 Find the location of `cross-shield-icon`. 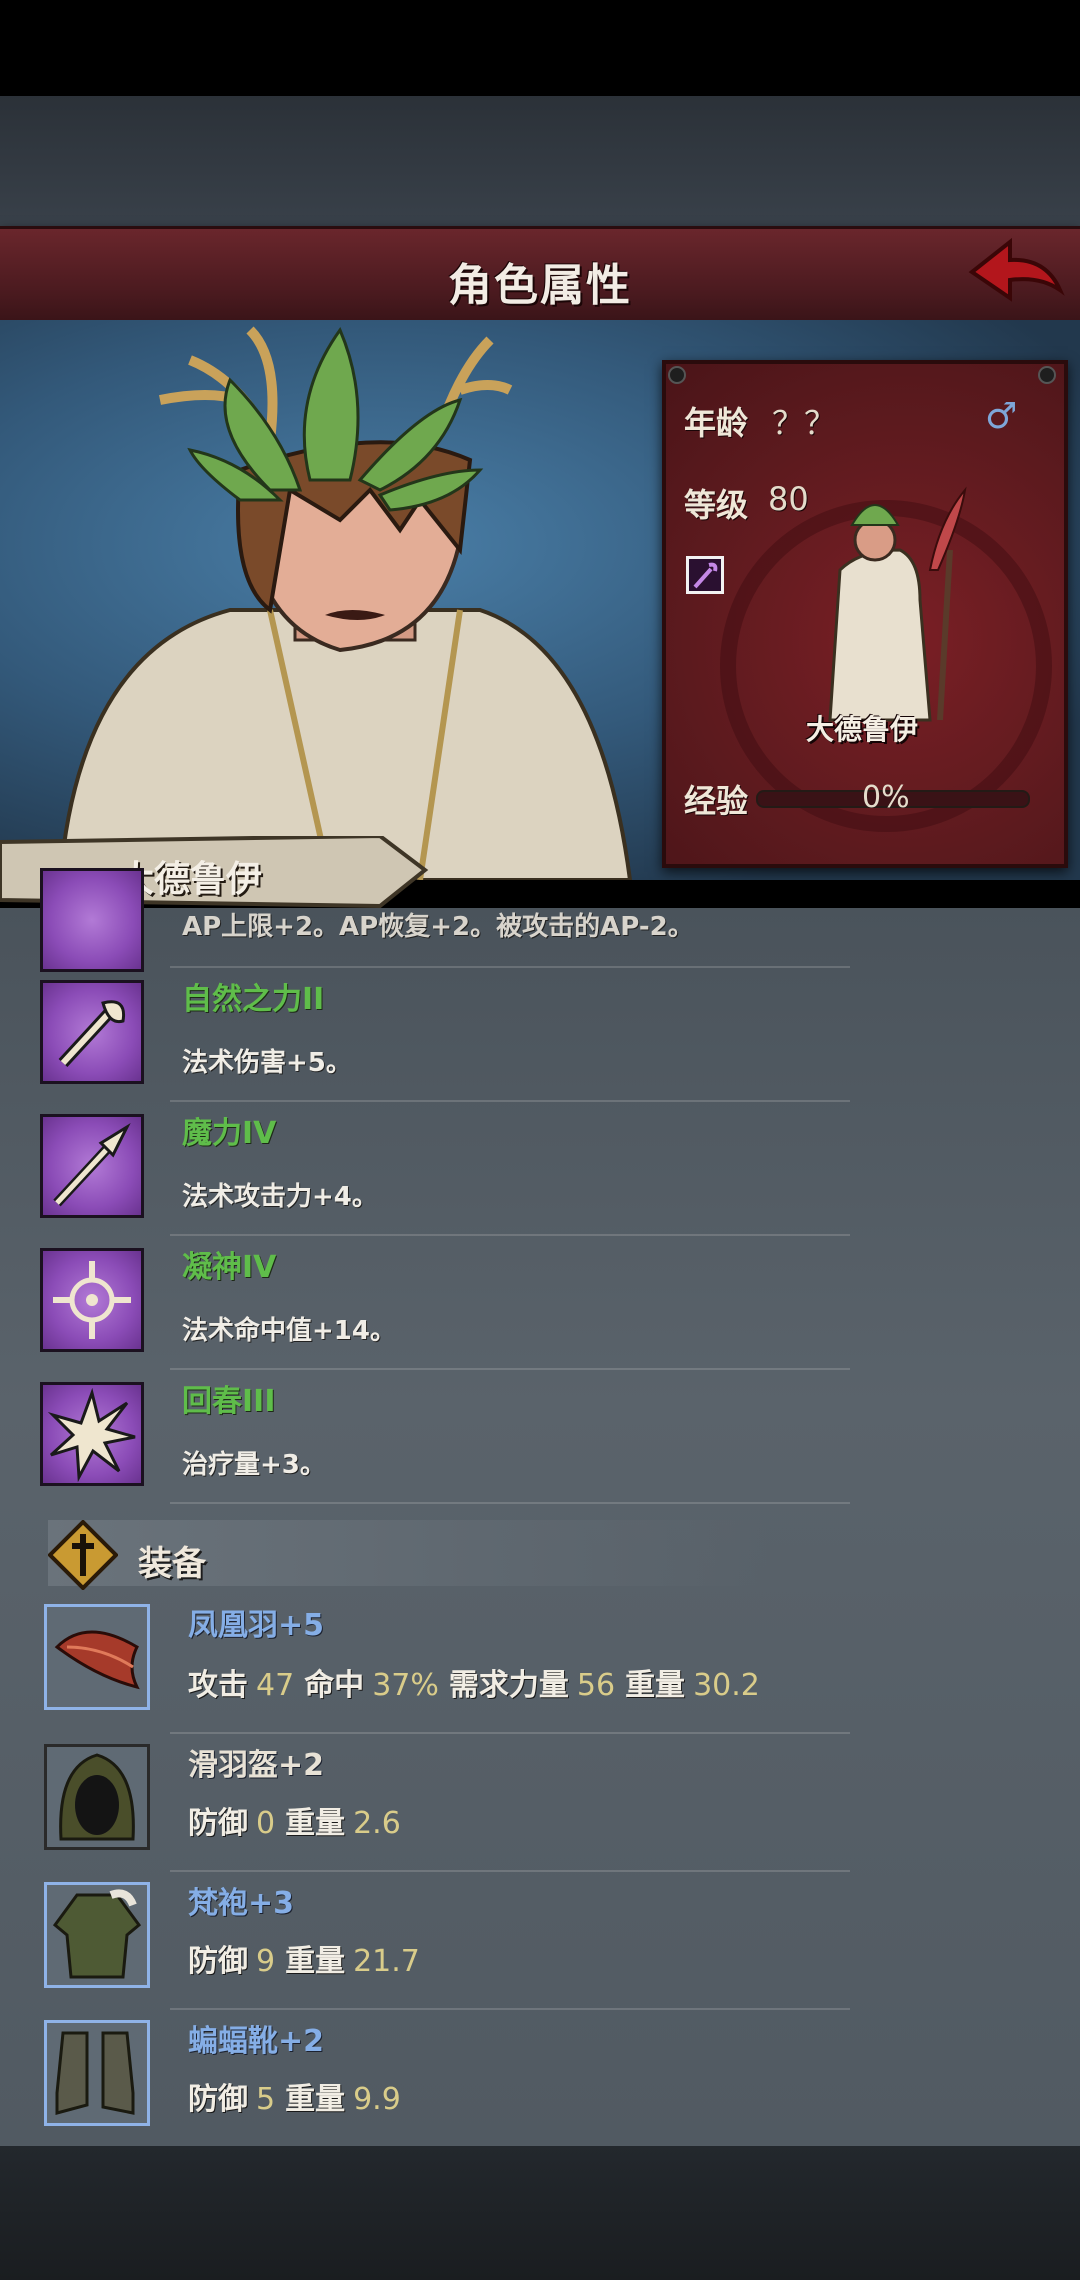

cross-shield-icon is located at coordinates (83, 1555).